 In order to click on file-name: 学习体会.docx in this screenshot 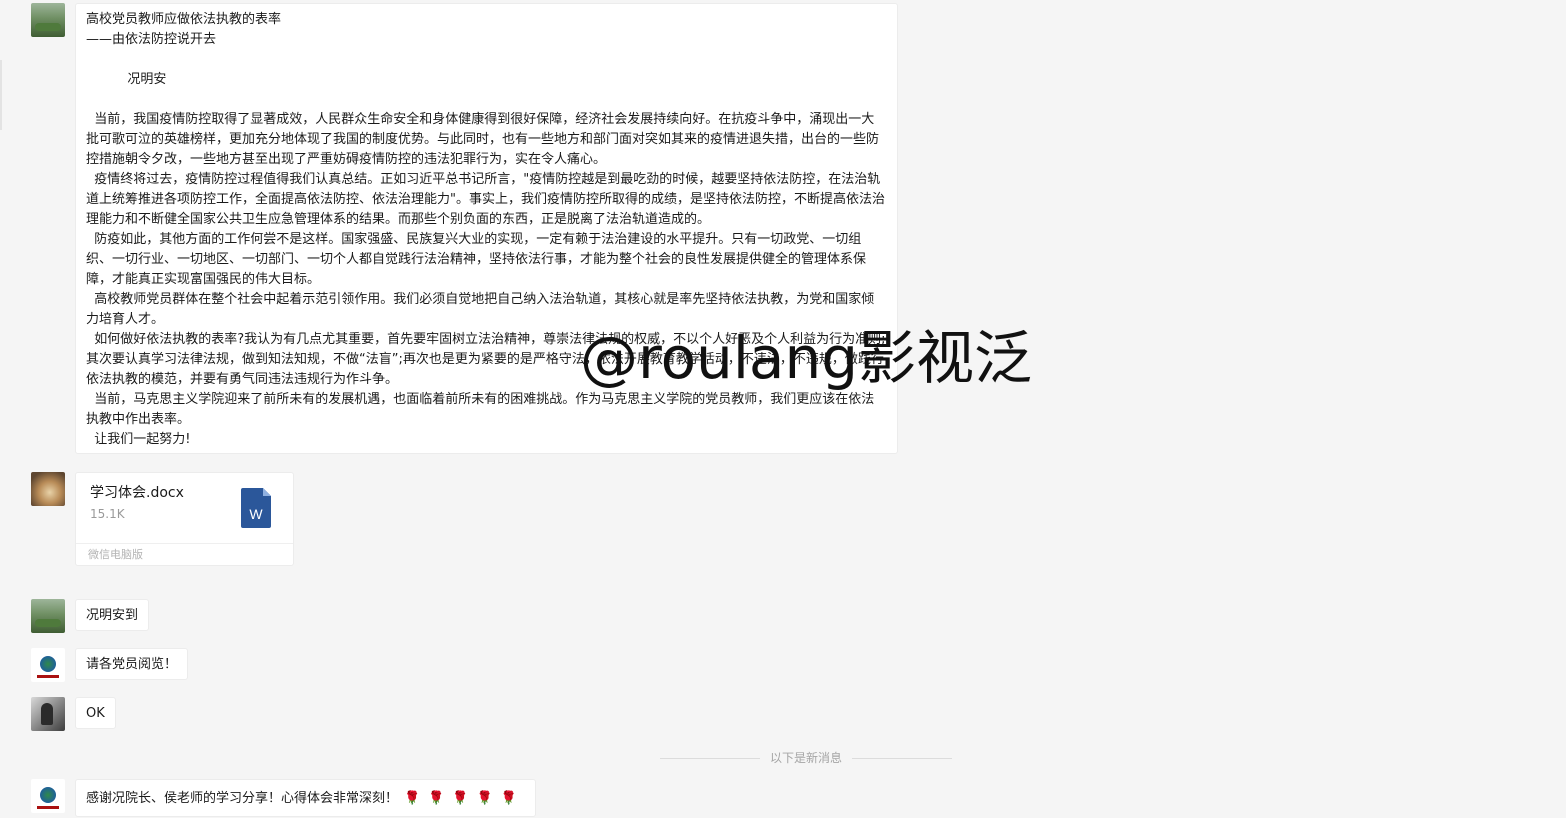, I will do `click(137, 493)`.